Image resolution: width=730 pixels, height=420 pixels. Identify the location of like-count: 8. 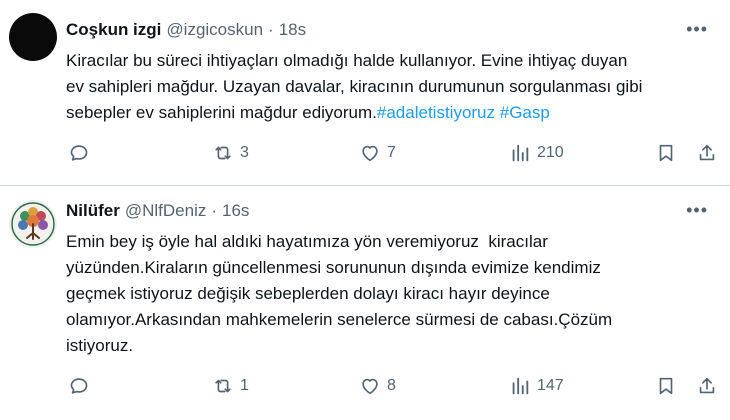
(391, 385).